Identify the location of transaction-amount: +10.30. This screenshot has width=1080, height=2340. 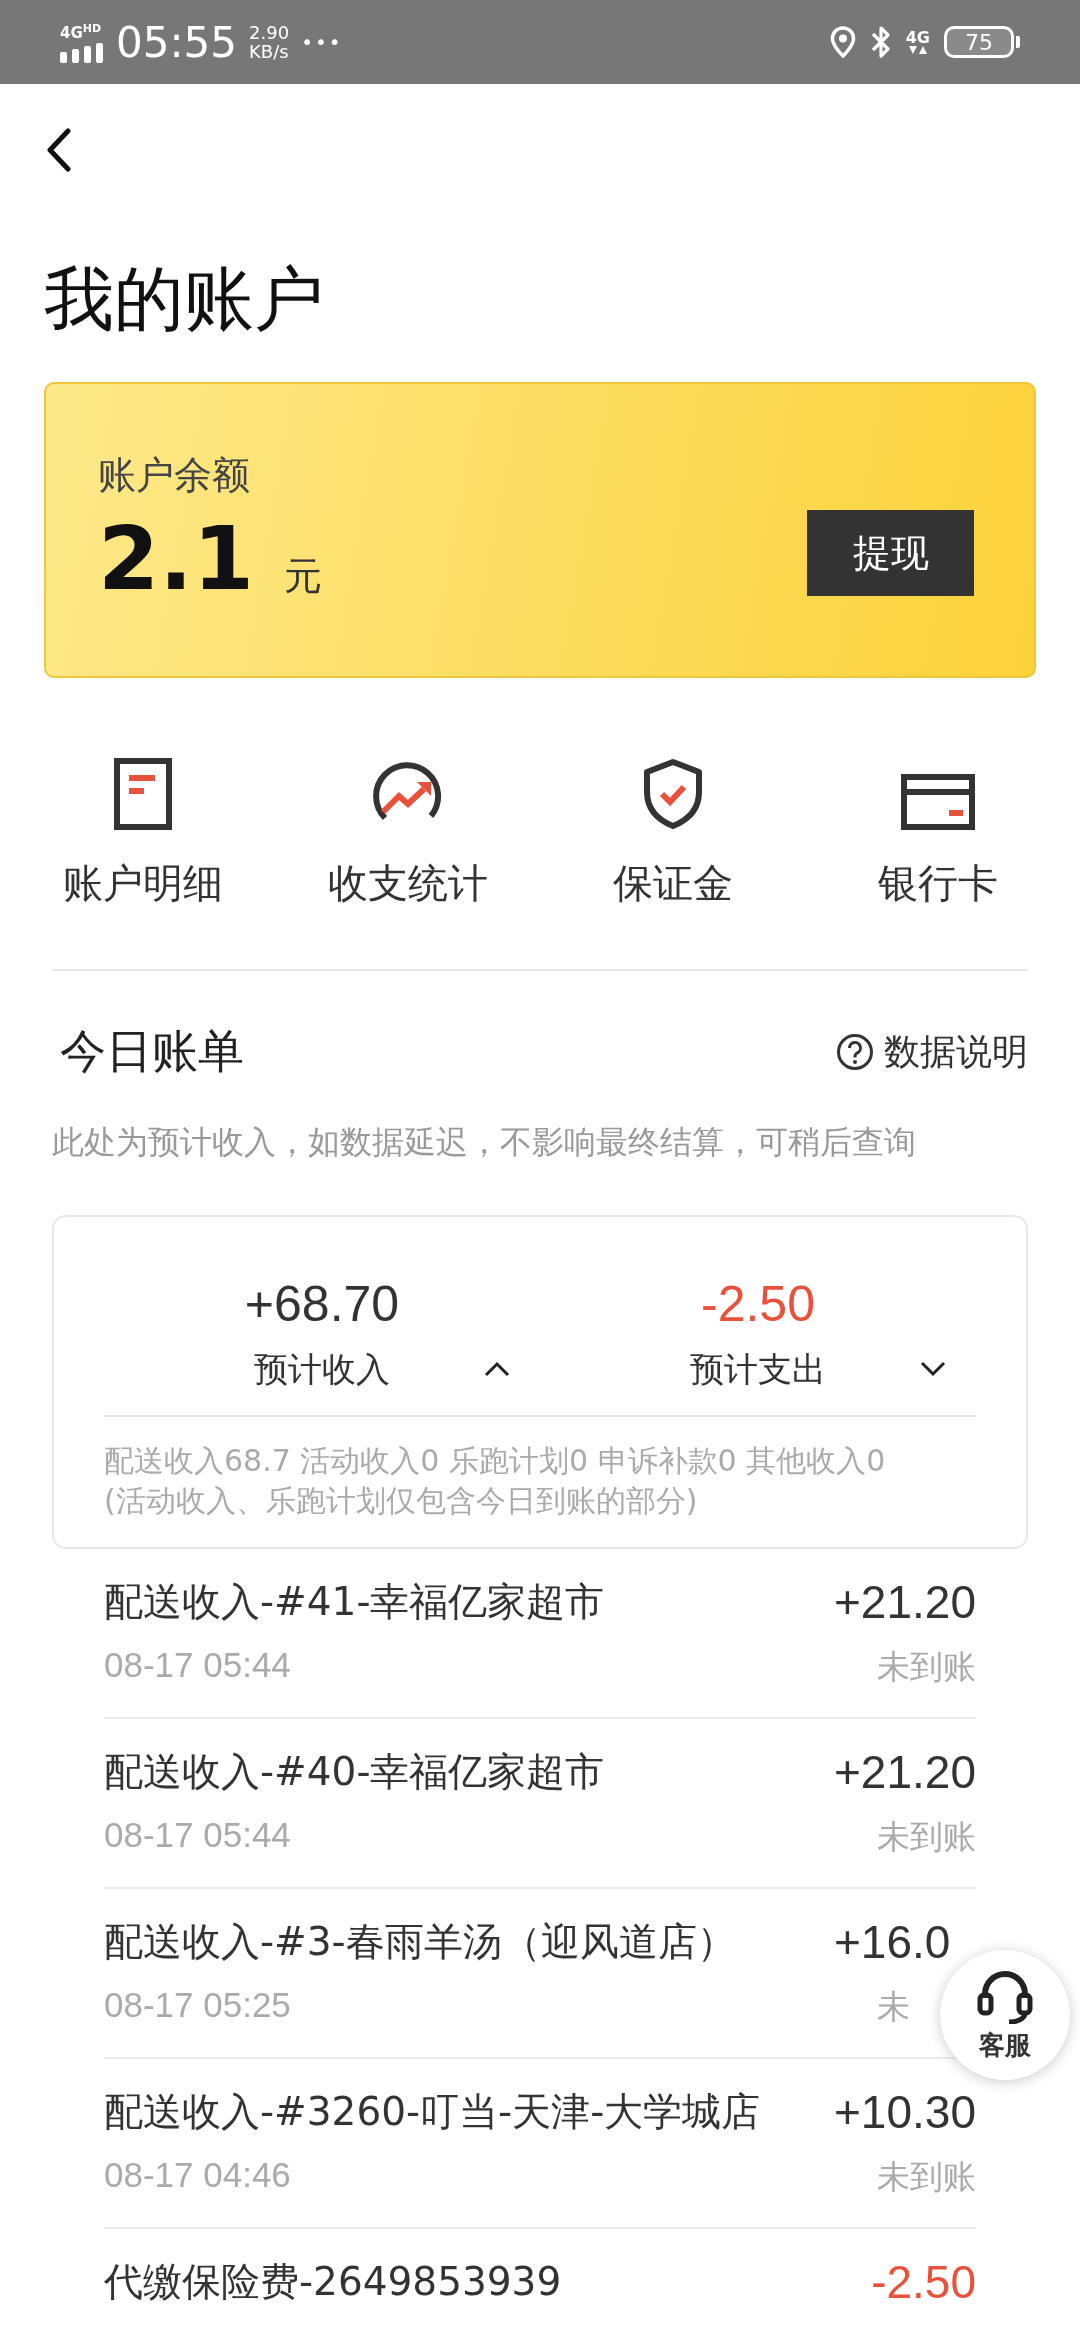
(905, 2112).